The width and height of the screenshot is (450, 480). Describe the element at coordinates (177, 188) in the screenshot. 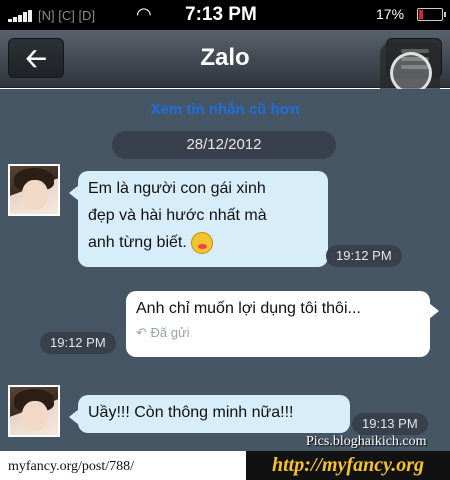

I see `message-line: Em là người con gái xinh` at that location.